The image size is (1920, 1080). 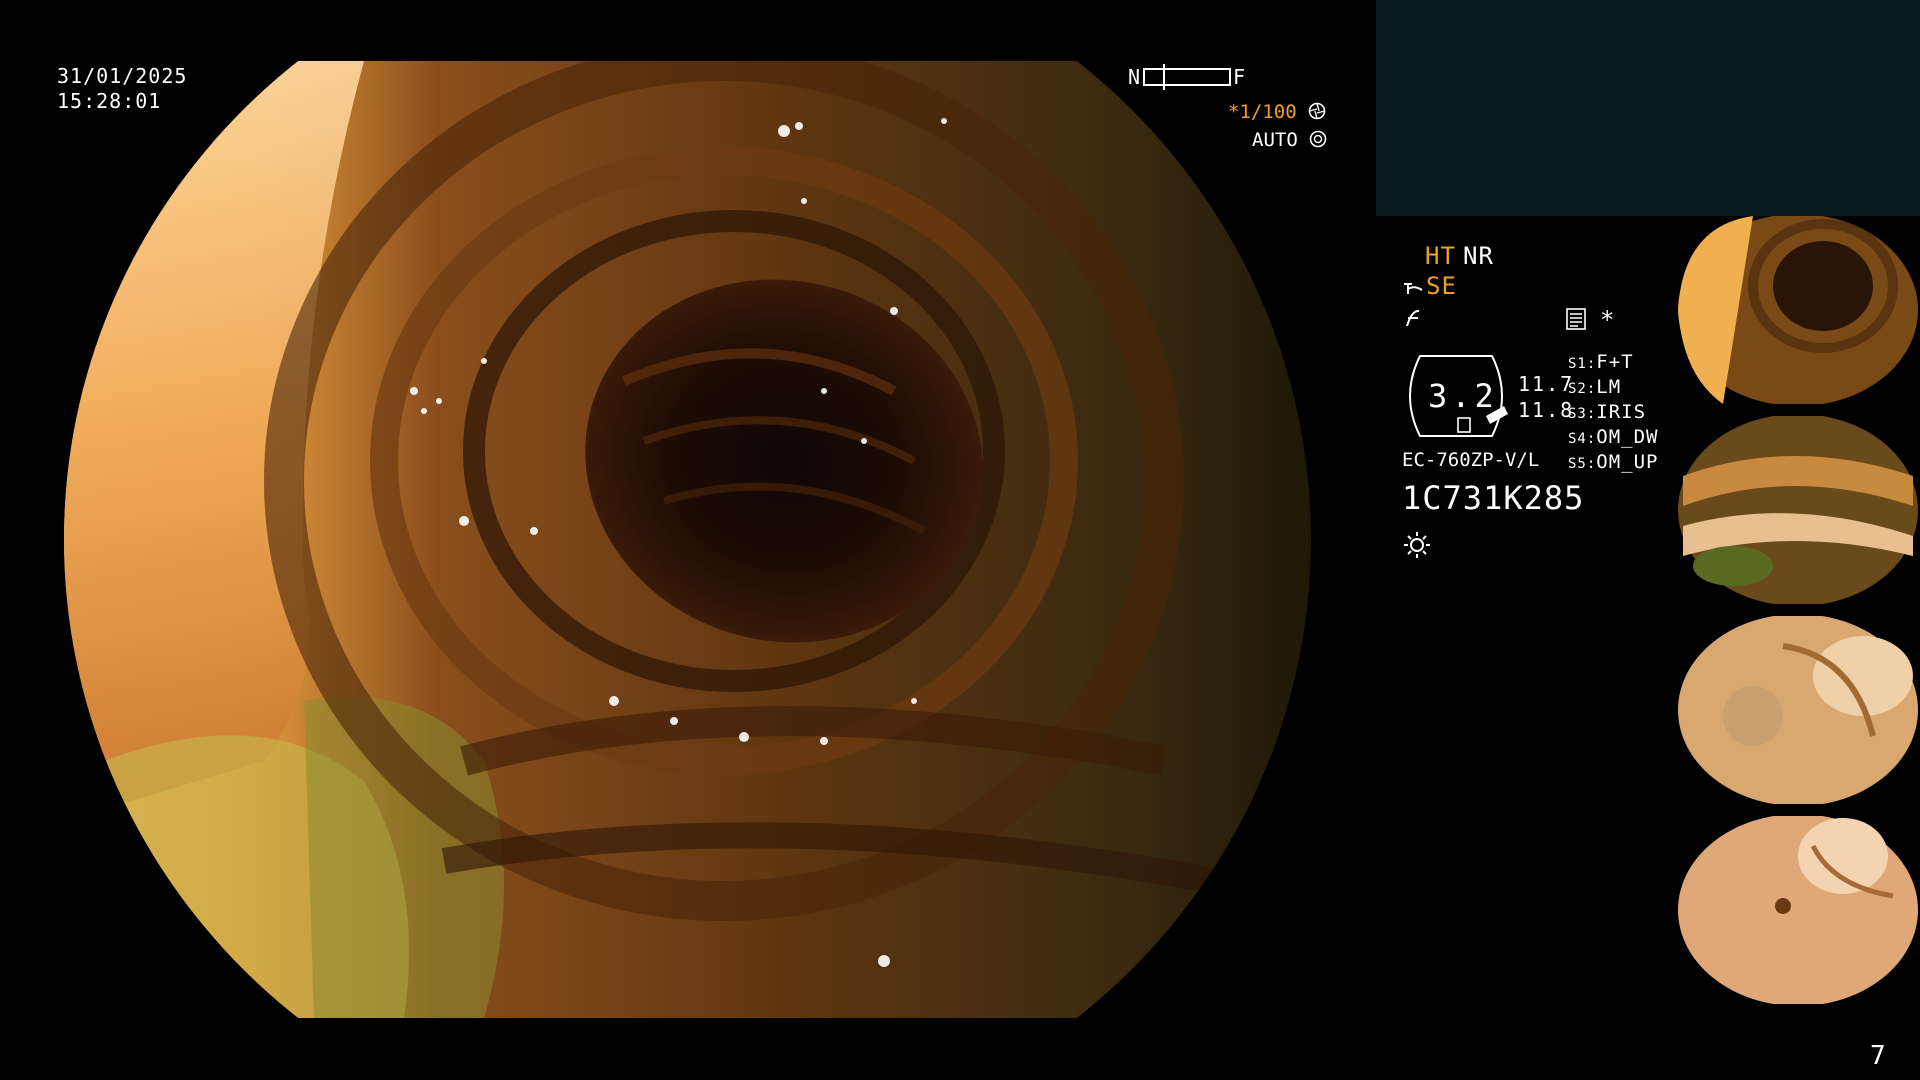 I want to click on structure-icon, so click(x=1413, y=288).